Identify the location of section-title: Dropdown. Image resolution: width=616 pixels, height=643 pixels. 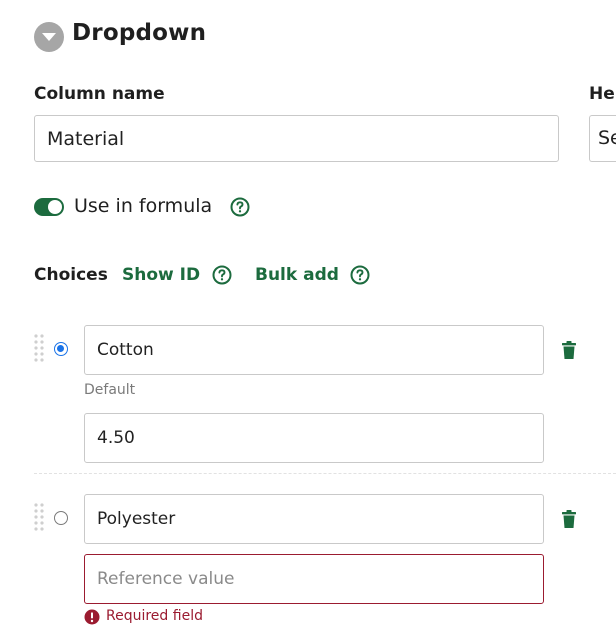
(139, 33).